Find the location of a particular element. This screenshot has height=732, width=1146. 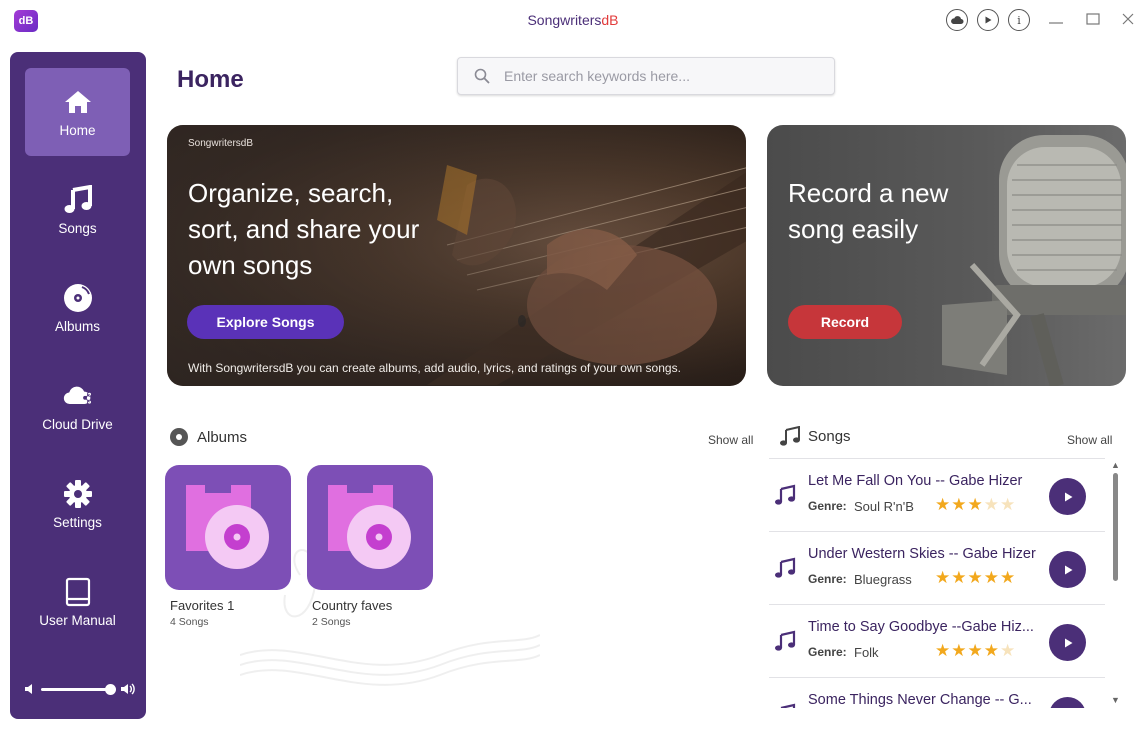

albums-heading: Albums is located at coordinates (208, 437).